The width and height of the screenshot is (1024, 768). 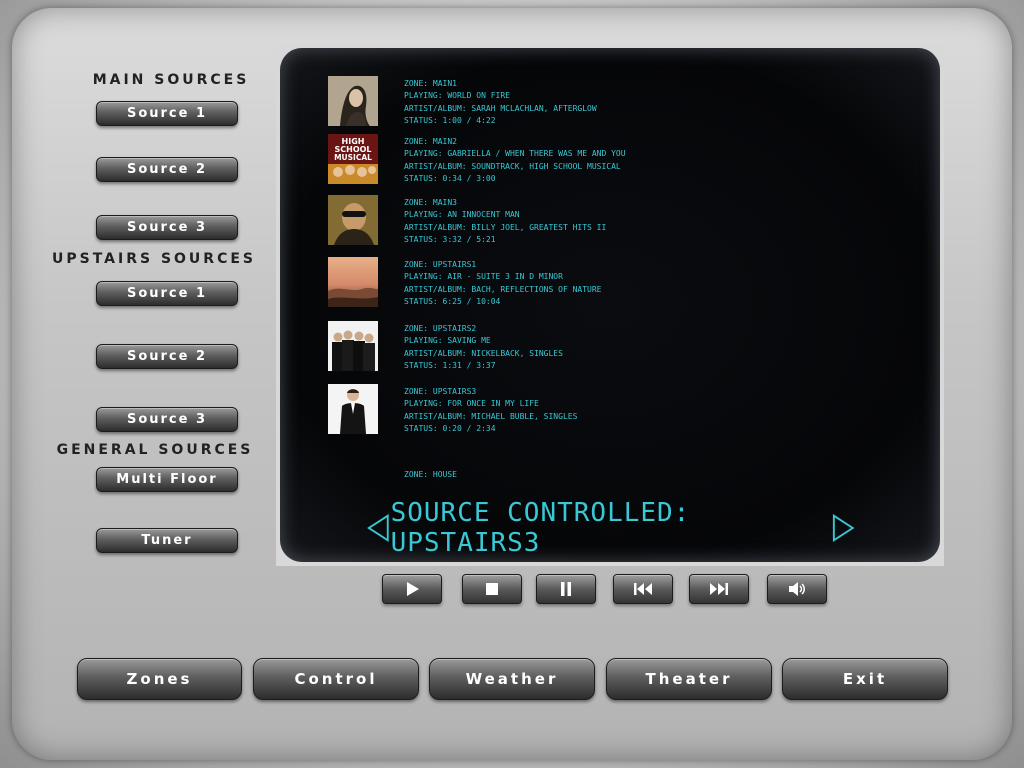 What do you see at coordinates (440, 264) in the screenshot?
I see `zone-name: ZONE: UPSTAIRS1` at bounding box center [440, 264].